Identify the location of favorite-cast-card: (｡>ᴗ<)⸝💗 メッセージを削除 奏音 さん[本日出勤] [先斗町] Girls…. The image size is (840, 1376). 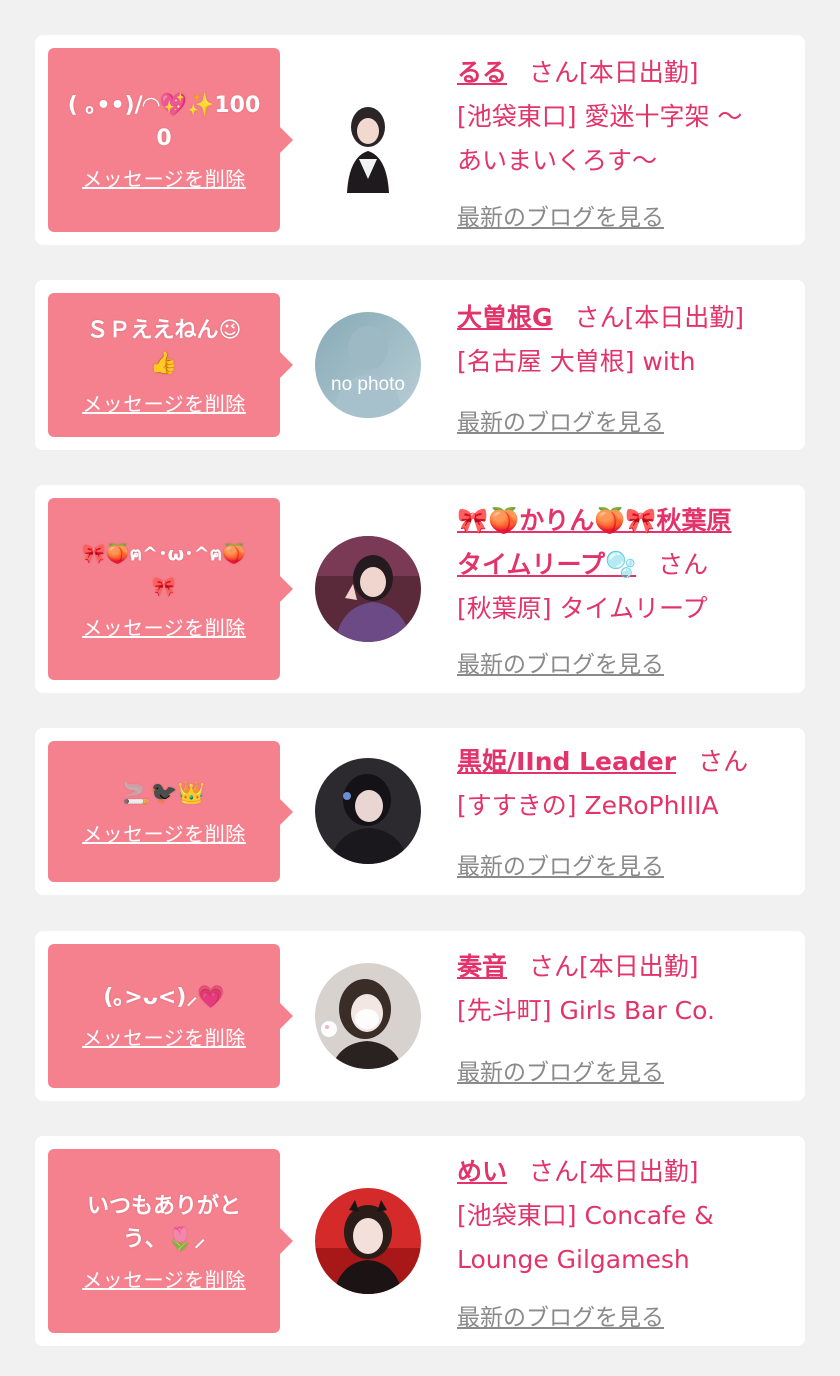
(420, 1016).